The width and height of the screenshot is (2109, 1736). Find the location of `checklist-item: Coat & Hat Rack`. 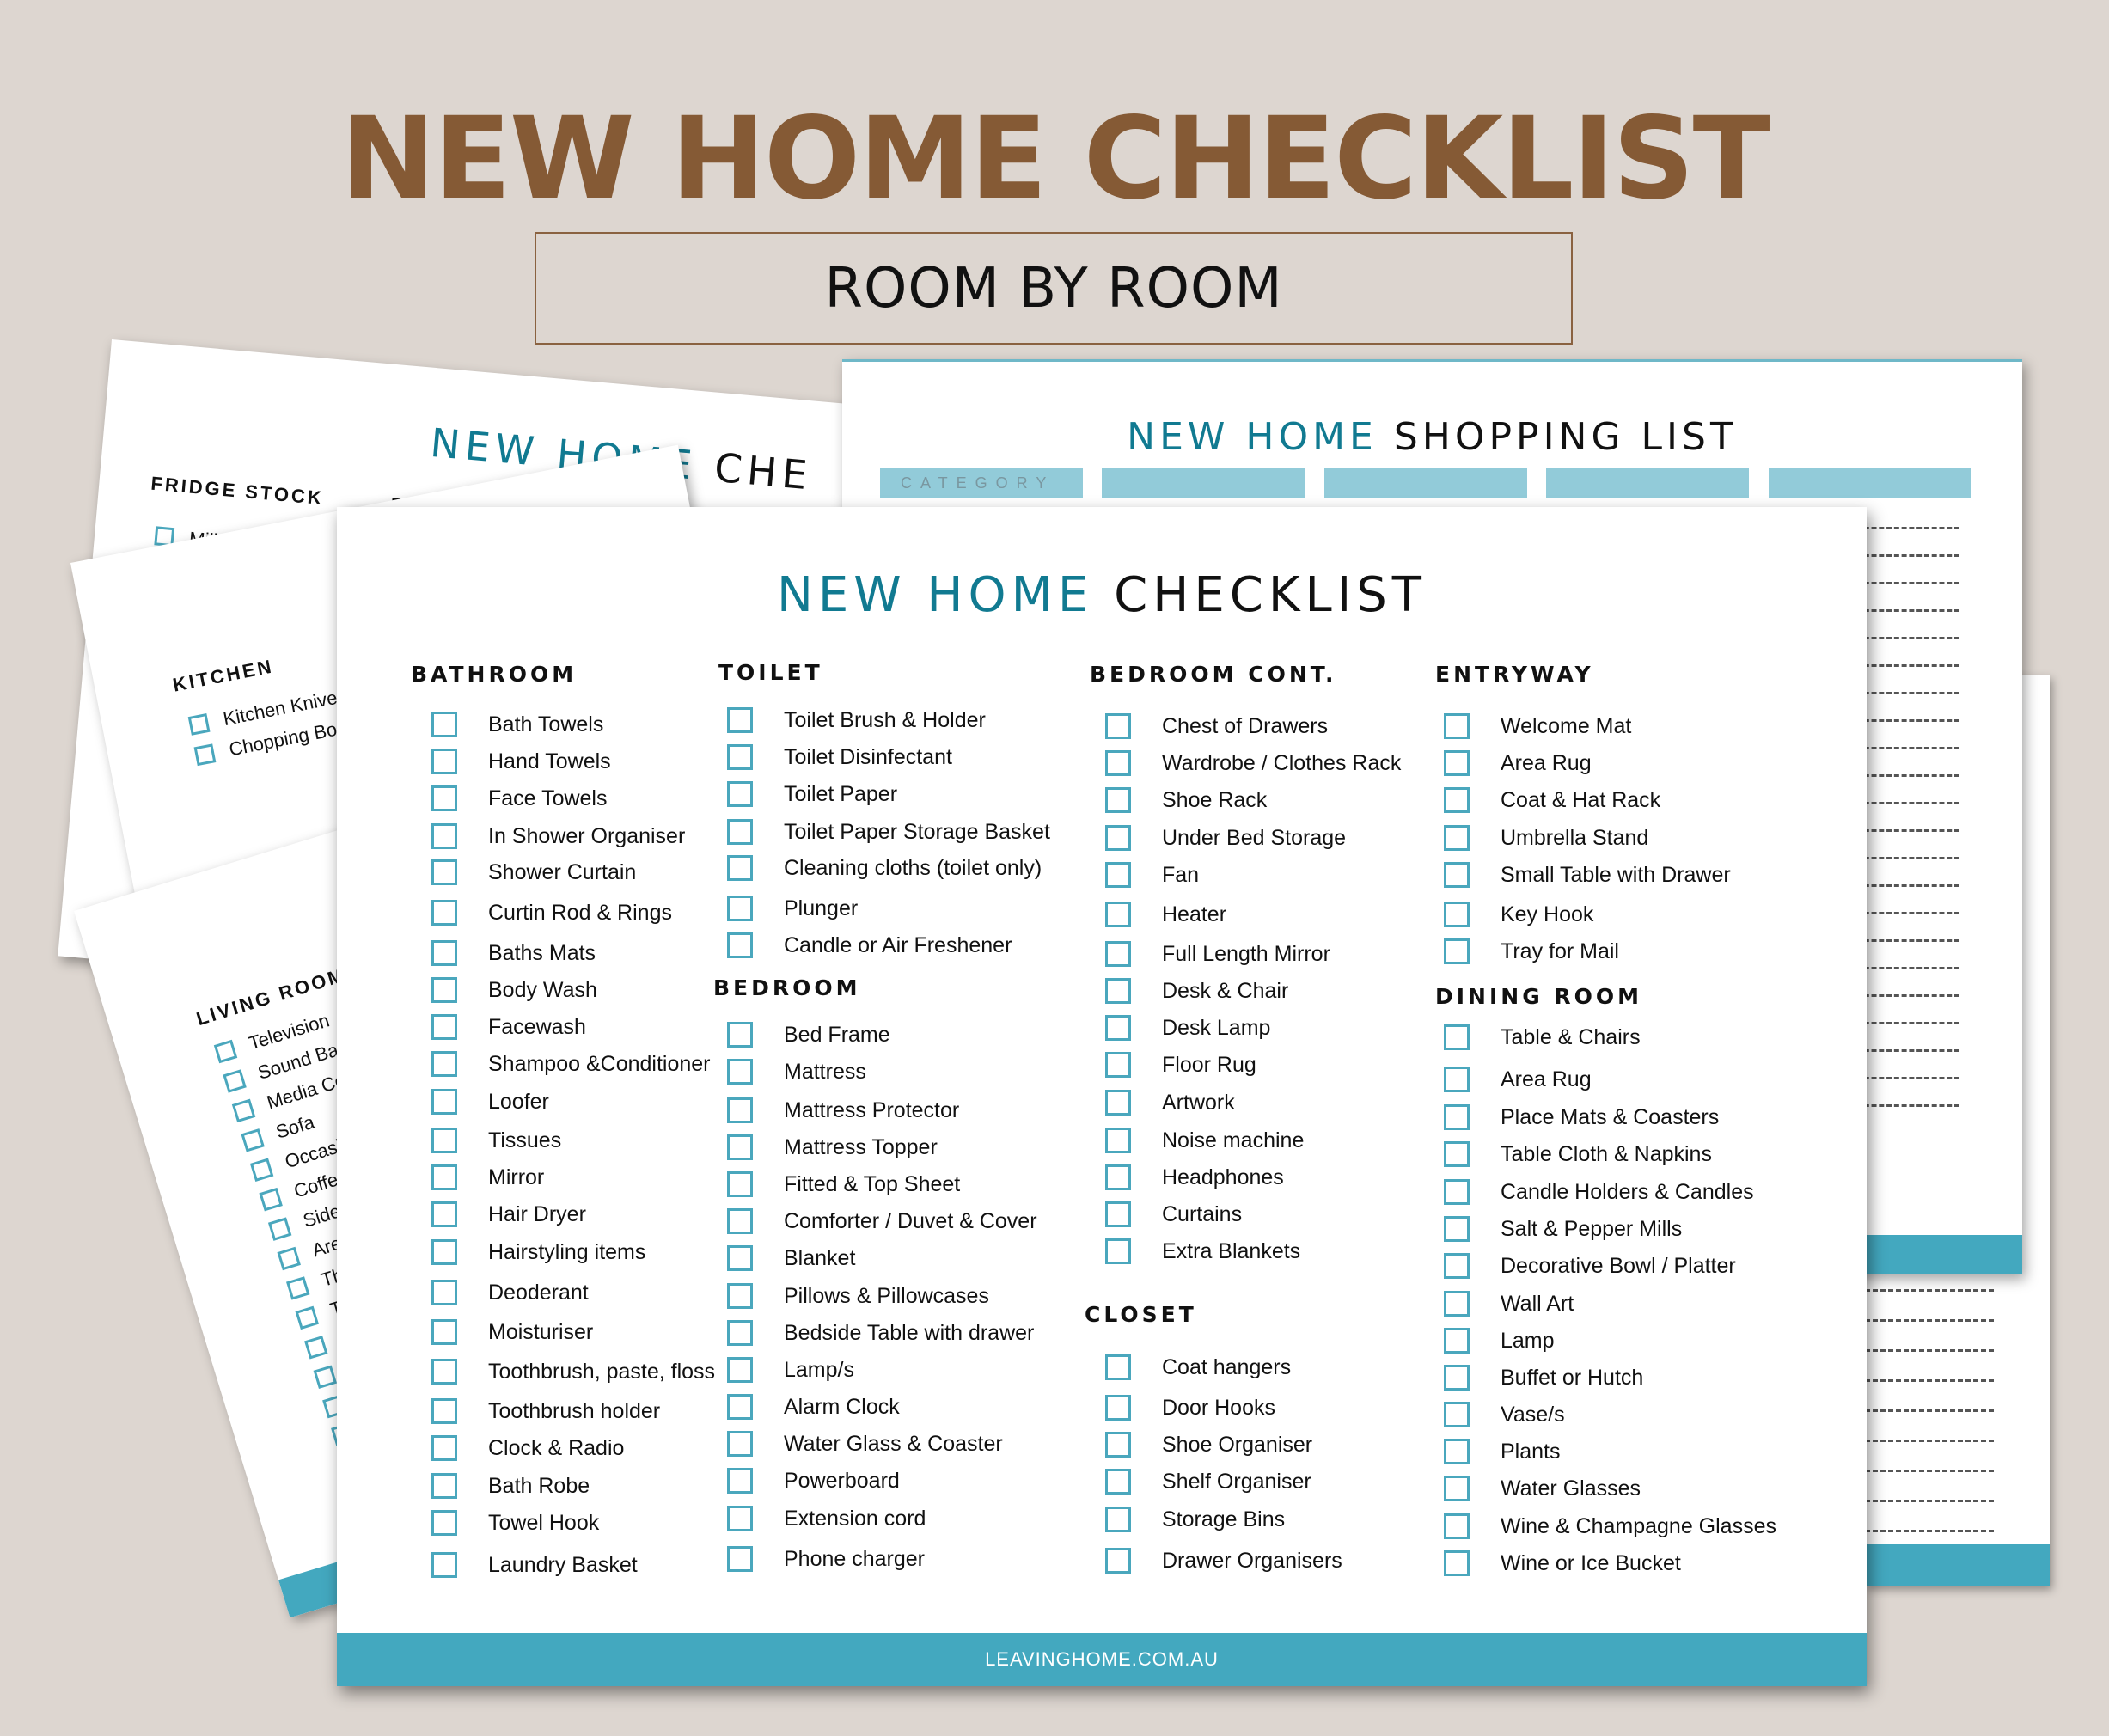

checklist-item: Coat & Hat Rack is located at coordinates (1552, 800).